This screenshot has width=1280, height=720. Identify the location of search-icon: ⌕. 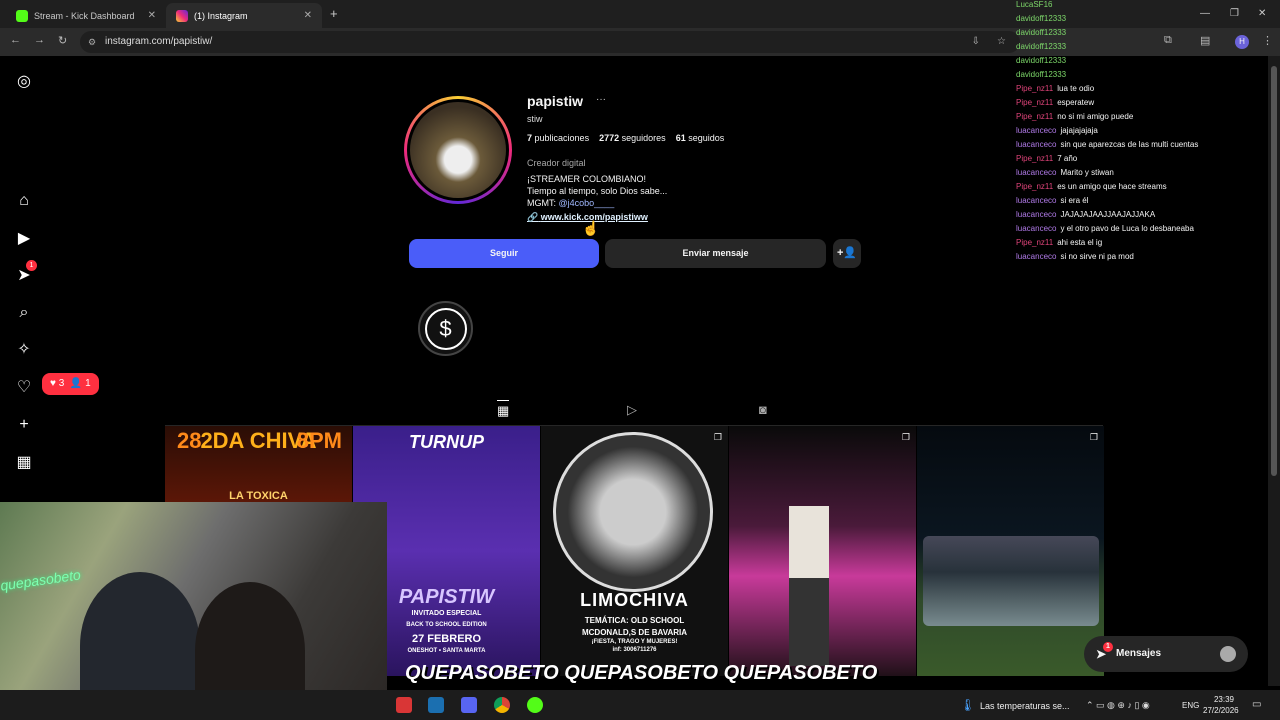
(24, 313).